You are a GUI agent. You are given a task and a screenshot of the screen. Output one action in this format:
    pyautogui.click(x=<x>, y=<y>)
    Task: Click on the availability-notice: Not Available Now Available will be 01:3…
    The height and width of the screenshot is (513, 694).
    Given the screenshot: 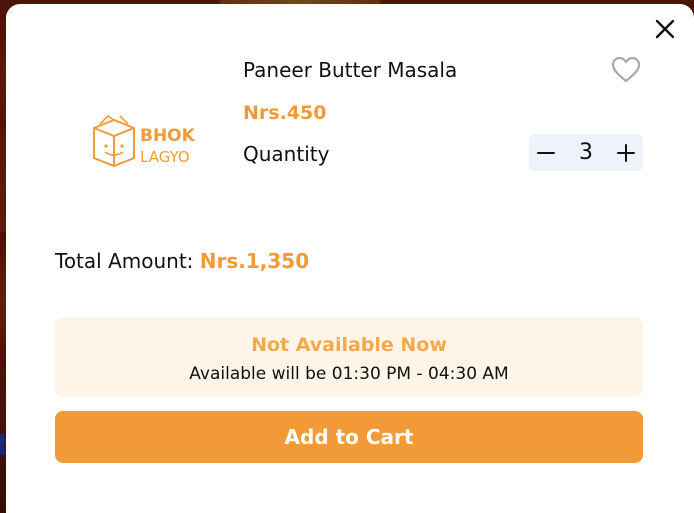 What is the action you would take?
    pyautogui.click(x=349, y=357)
    